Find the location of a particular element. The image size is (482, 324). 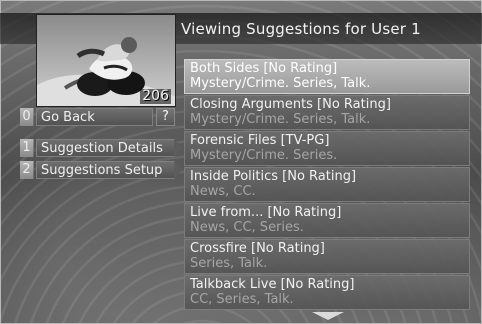

list-item: Crossfire [No Rating] Series, Talk. is located at coordinates (327, 256).